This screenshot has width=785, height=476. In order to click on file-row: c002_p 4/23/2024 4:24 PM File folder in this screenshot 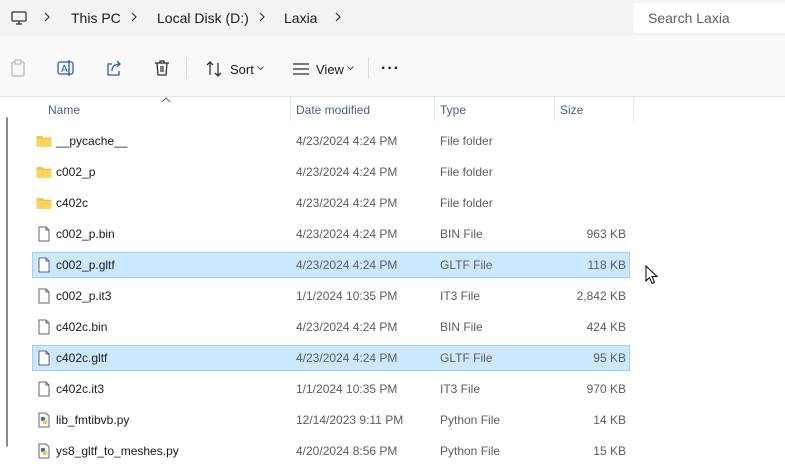, I will do `click(331, 172)`.